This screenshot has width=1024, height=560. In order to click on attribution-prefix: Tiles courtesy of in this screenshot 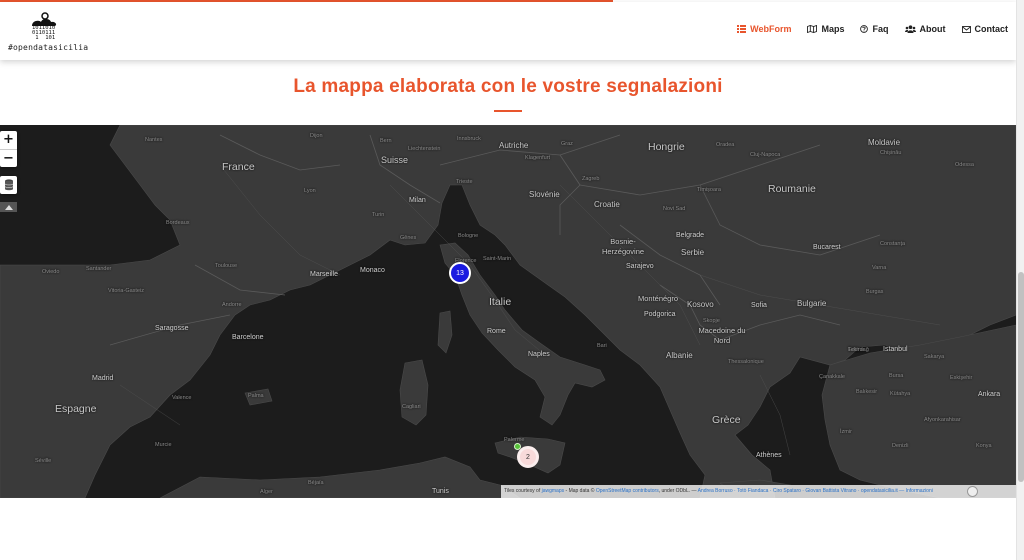, I will do `click(522, 491)`.